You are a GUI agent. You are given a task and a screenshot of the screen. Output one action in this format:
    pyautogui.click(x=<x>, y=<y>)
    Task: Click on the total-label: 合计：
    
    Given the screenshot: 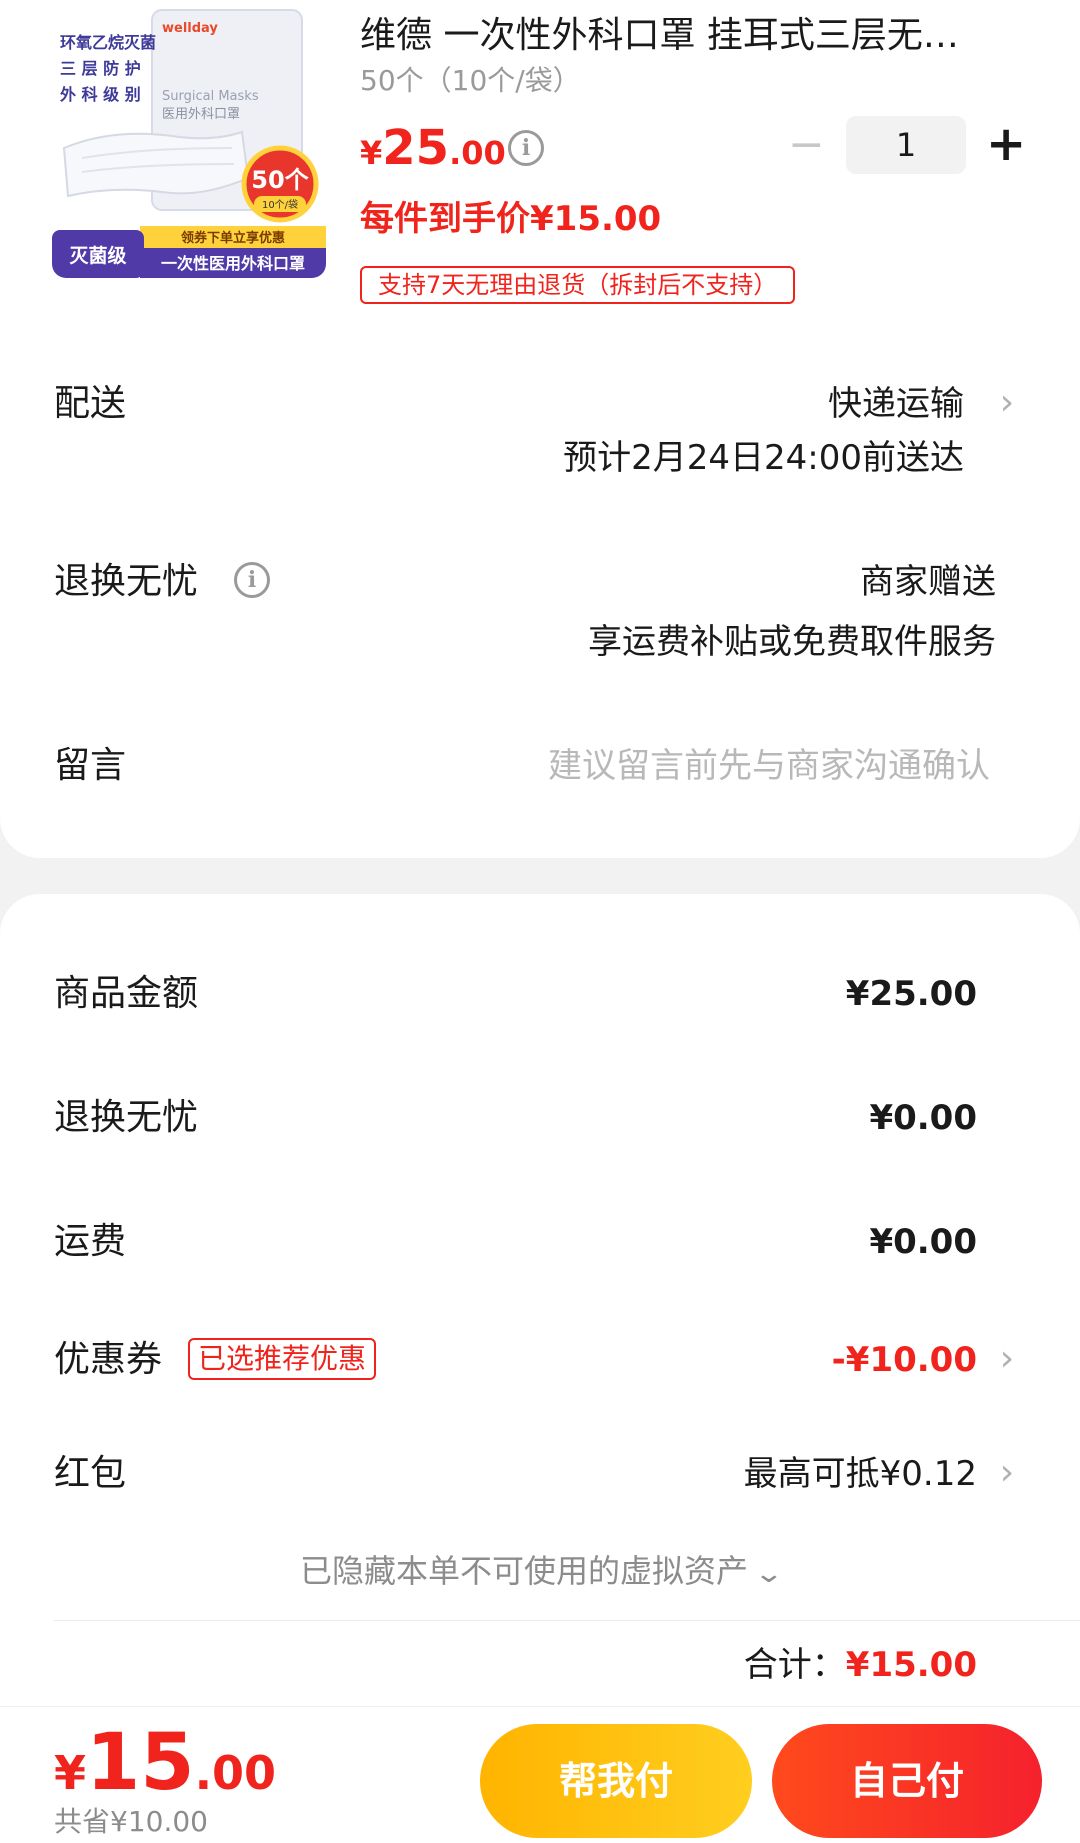 What is the action you would take?
    pyautogui.click(x=794, y=1665)
    